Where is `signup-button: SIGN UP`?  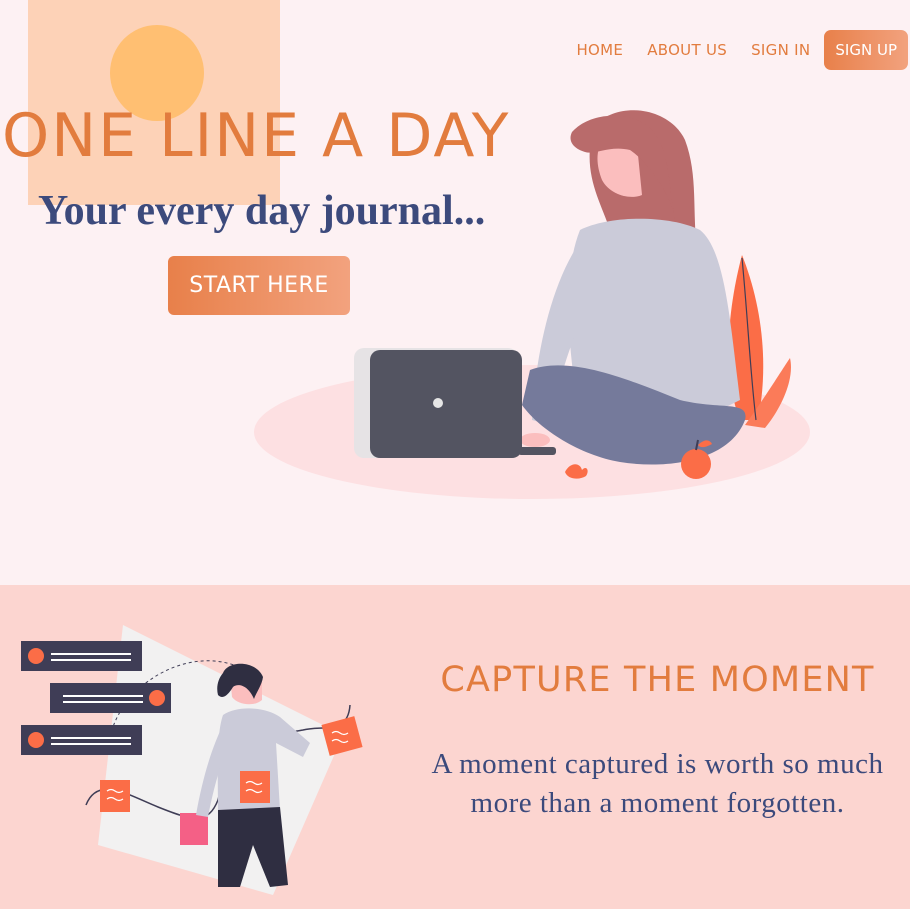 signup-button: SIGN UP is located at coordinates (866, 50).